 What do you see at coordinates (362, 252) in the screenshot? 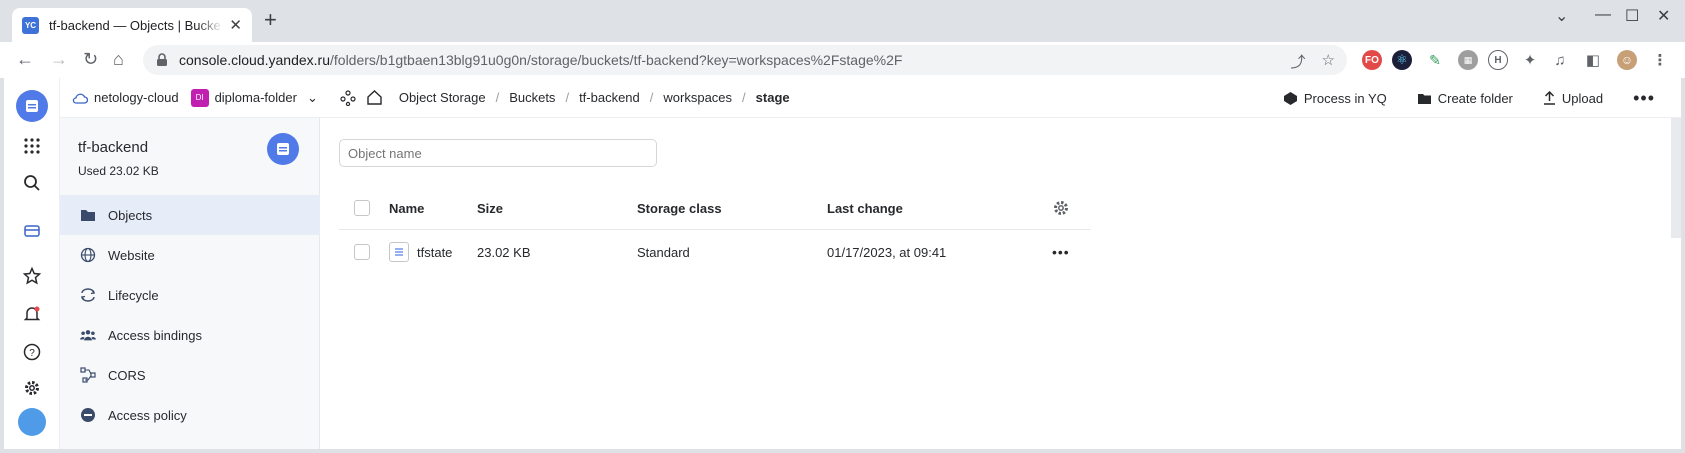
I see `row-checkbox` at bounding box center [362, 252].